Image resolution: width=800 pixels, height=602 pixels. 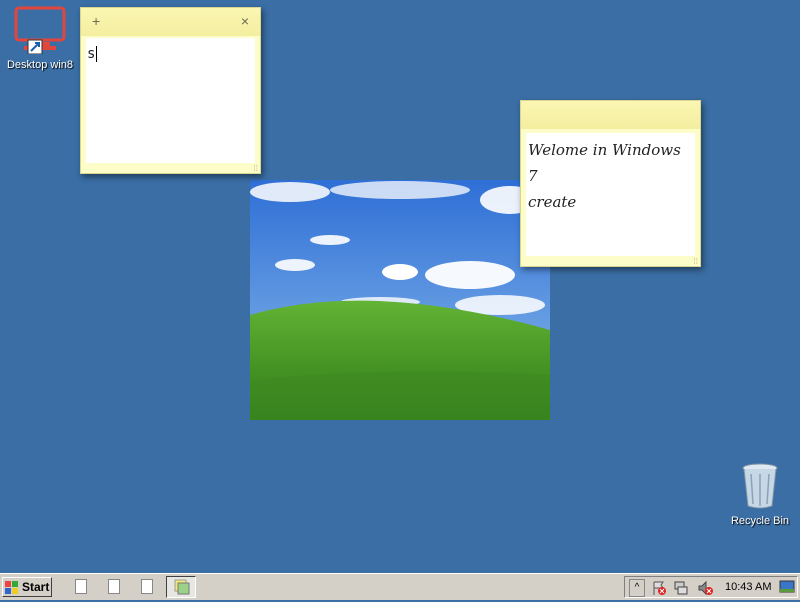 I want to click on note-text-area: s, so click(x=170, y=100).